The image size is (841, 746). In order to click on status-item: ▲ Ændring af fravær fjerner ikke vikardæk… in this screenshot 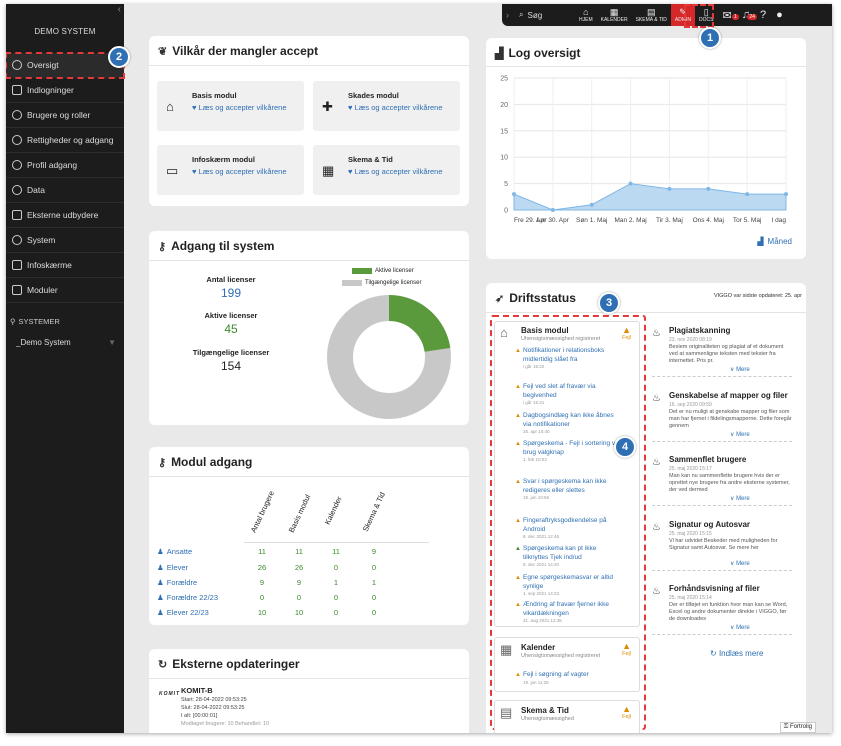, I will do `click(569, 612)`.